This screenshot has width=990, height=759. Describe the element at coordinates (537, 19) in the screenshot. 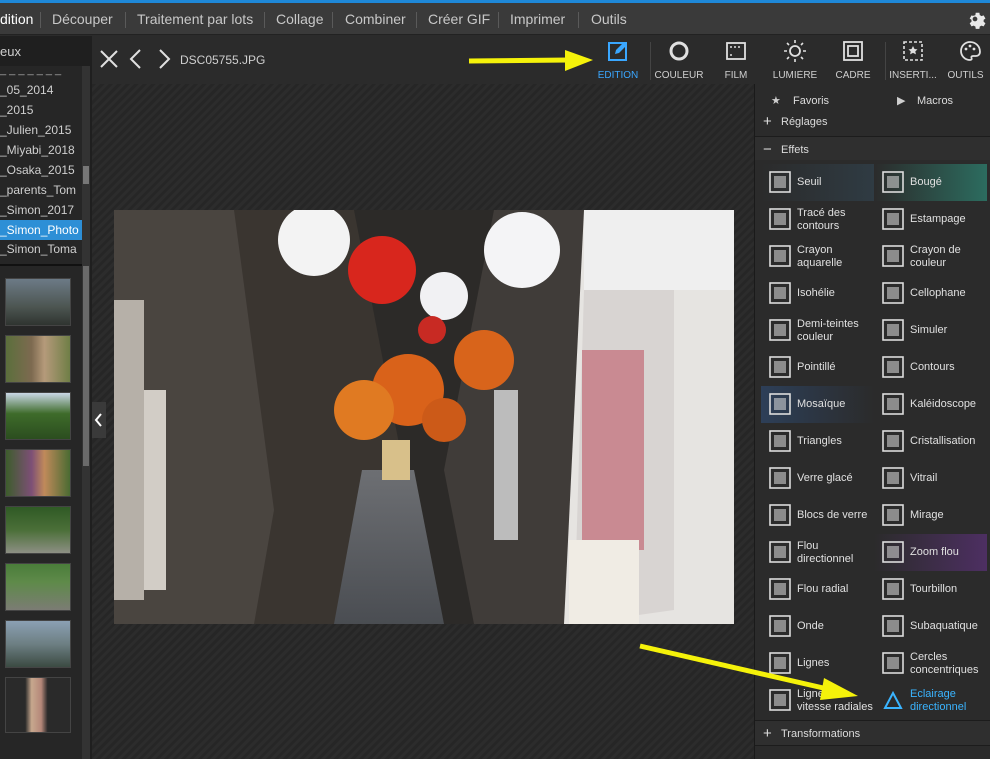

I see `menu-imprimer: Imprimer` at that location.